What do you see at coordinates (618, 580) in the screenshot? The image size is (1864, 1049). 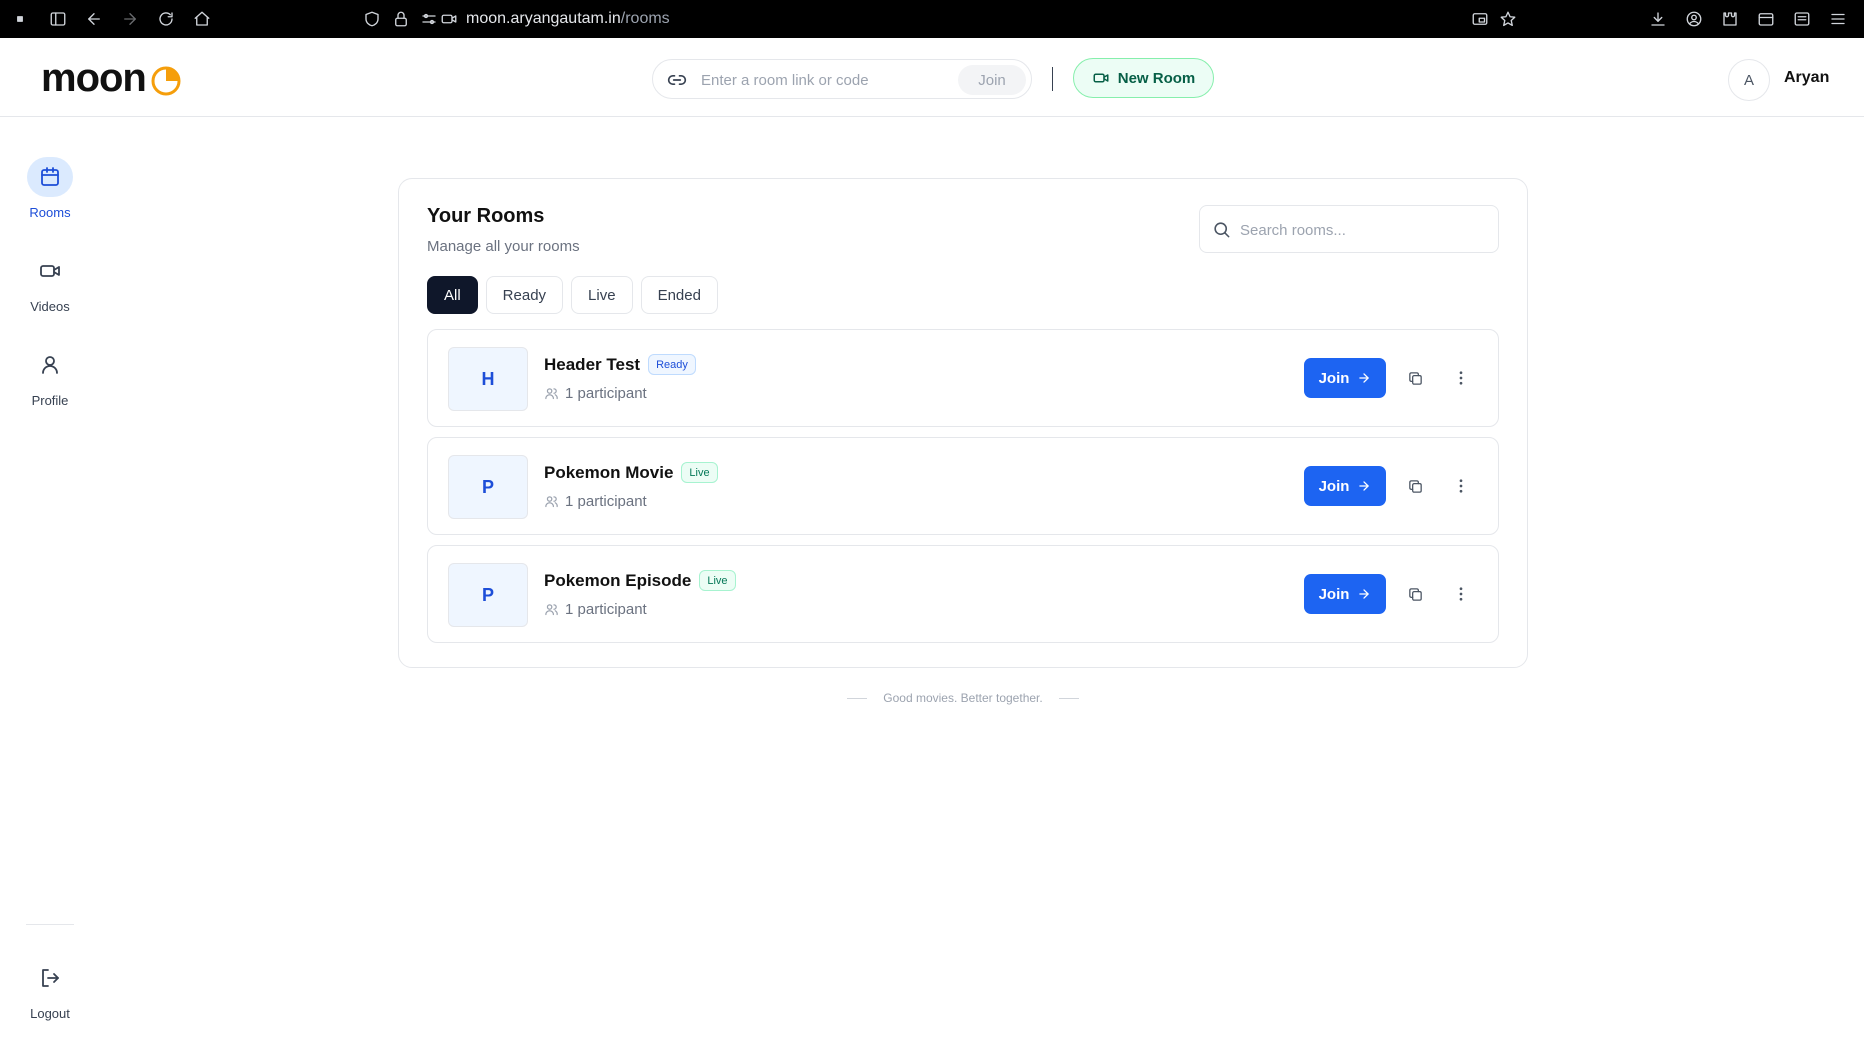 I see `room-name: Pokemon Episode` at bounding box center [618, 580].